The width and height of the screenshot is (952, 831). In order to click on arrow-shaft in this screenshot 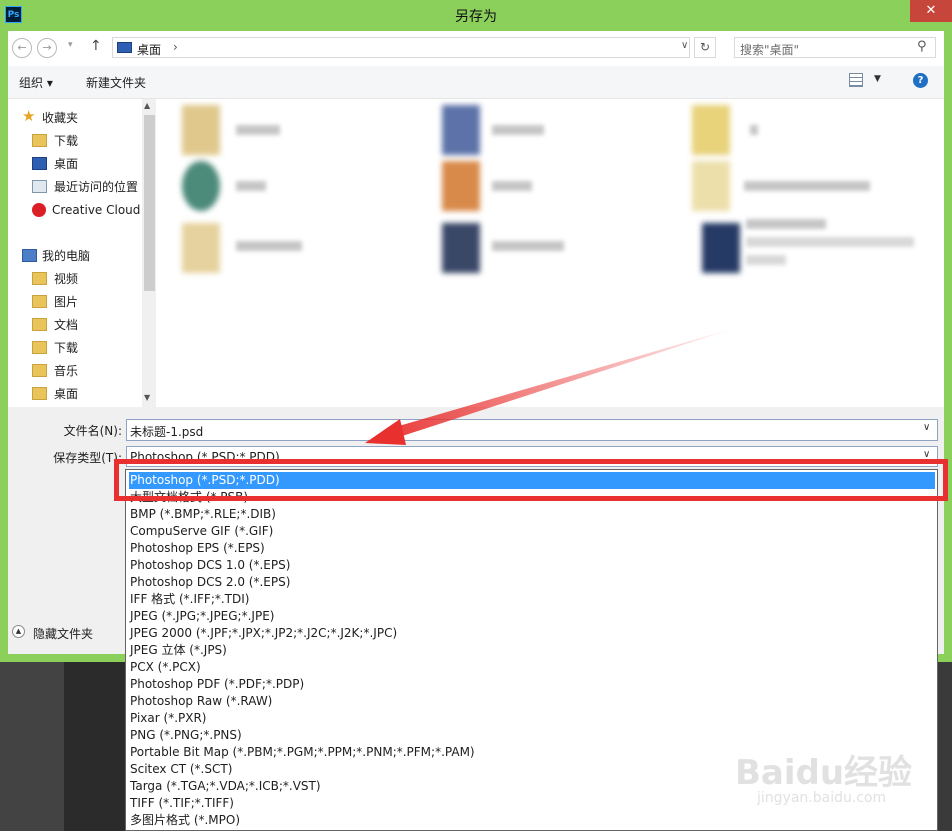, I will do `click(563, 383)`.